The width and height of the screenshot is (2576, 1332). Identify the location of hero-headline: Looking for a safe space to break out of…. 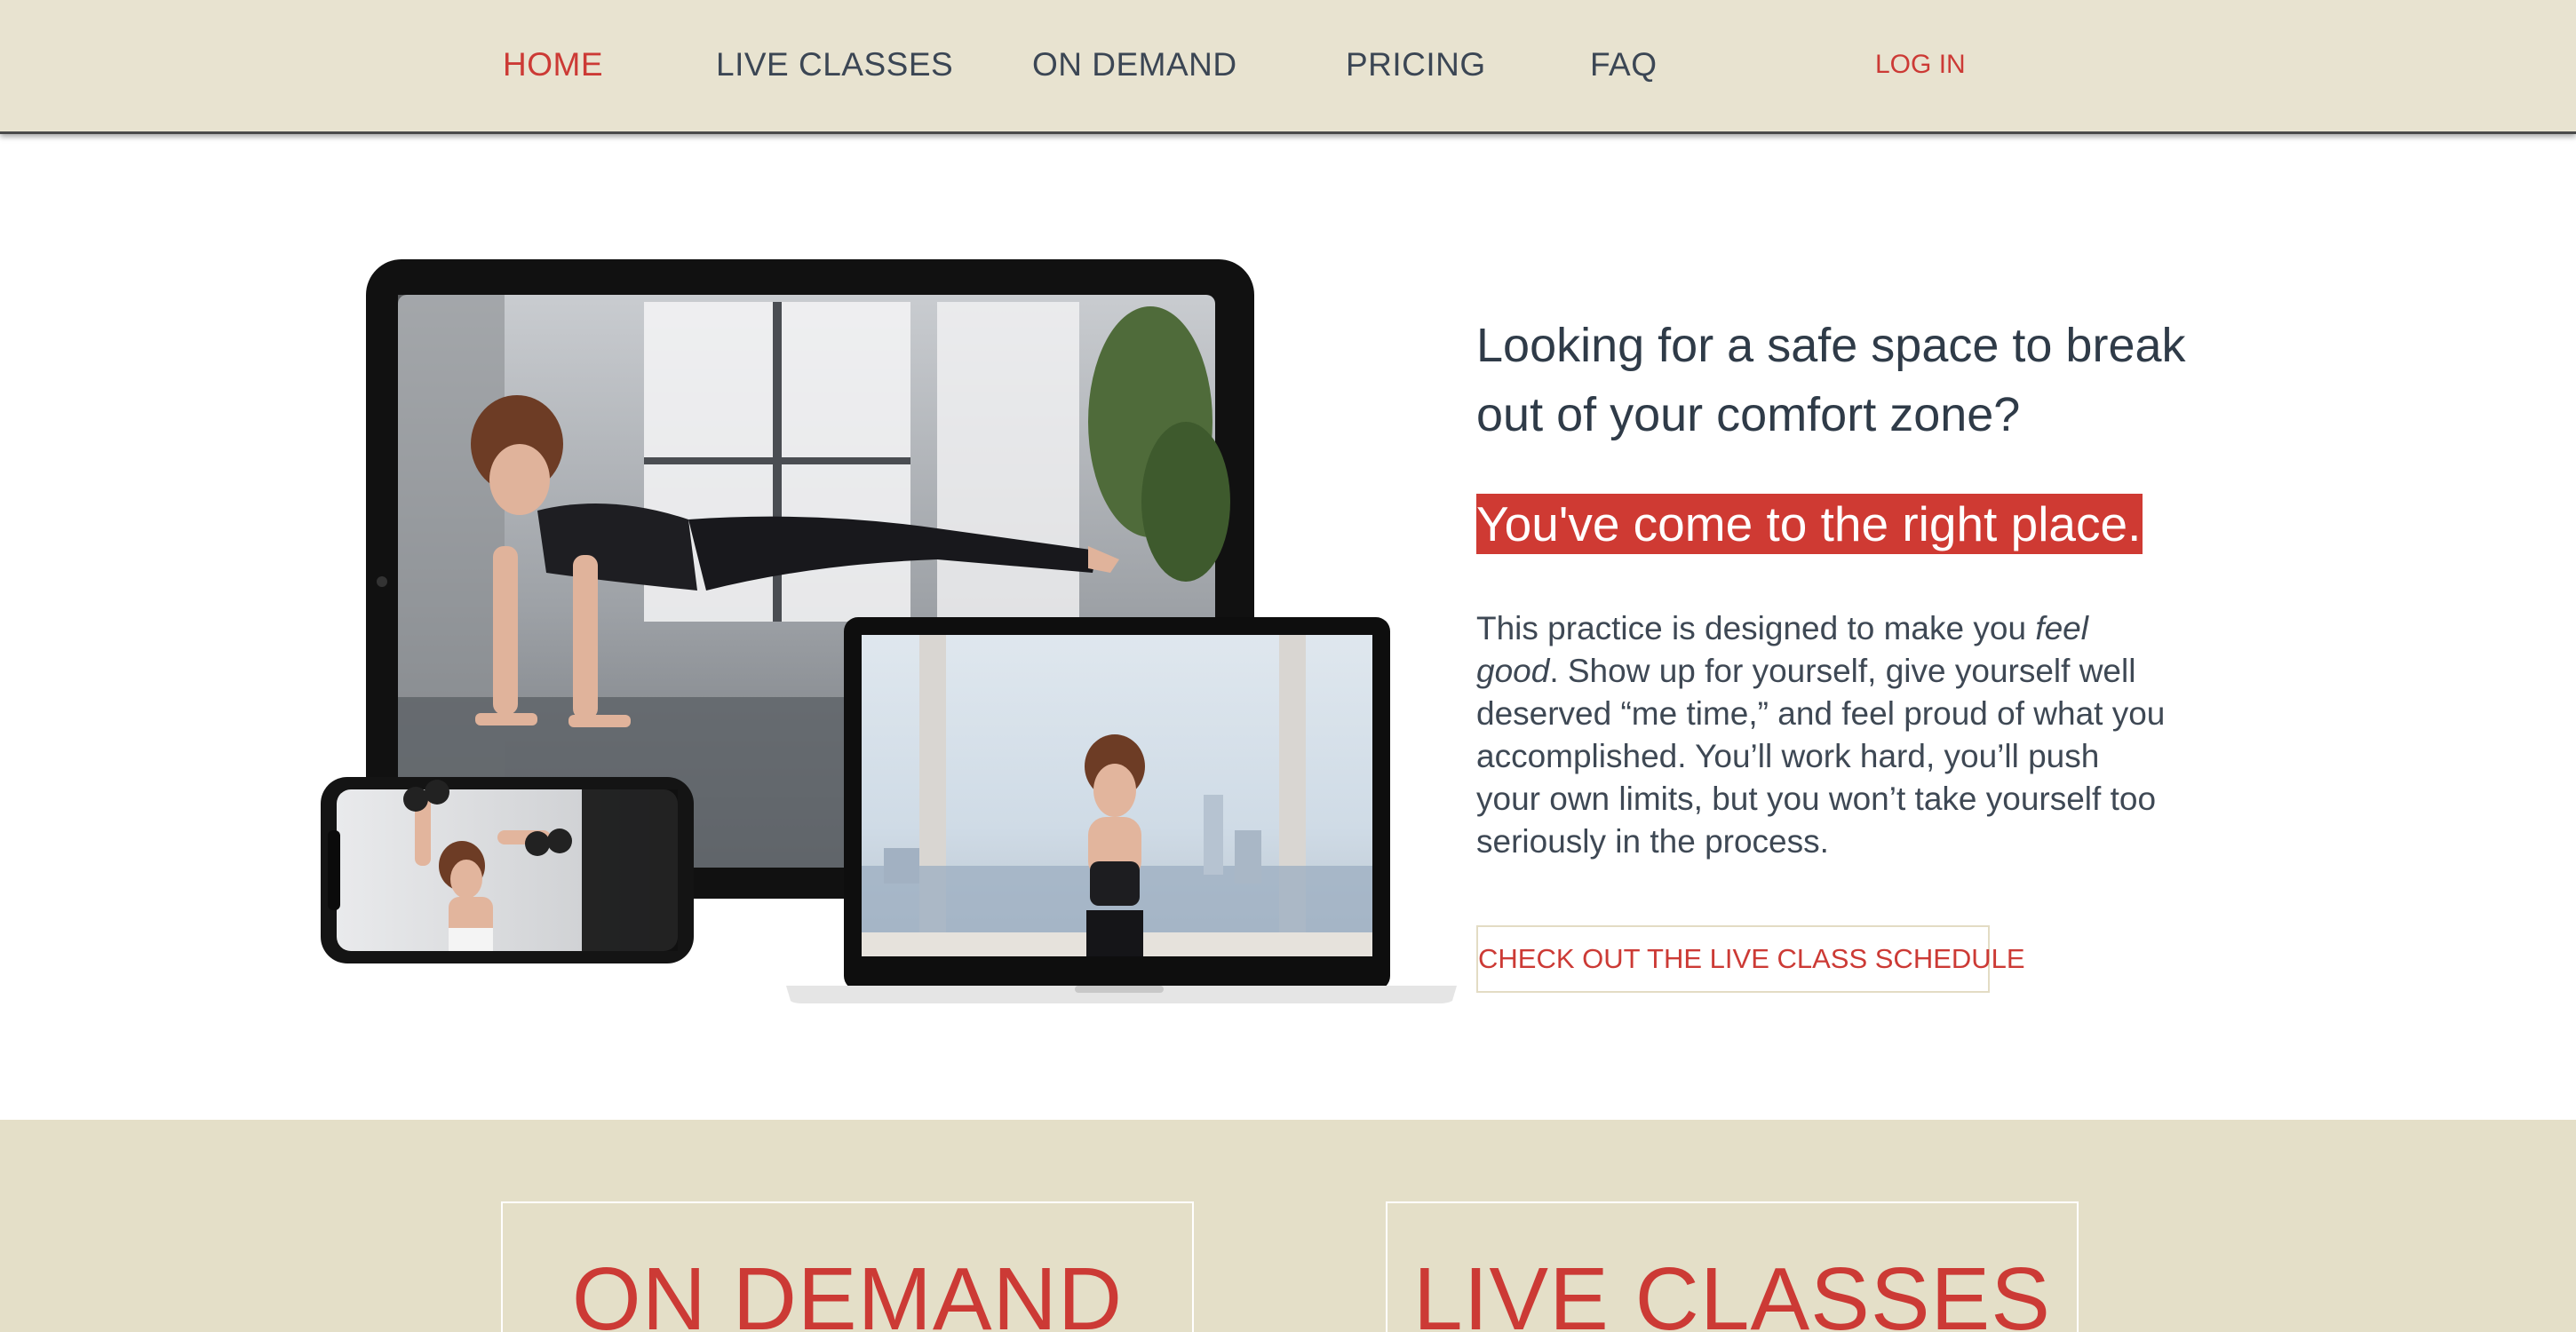
(1831, 380).